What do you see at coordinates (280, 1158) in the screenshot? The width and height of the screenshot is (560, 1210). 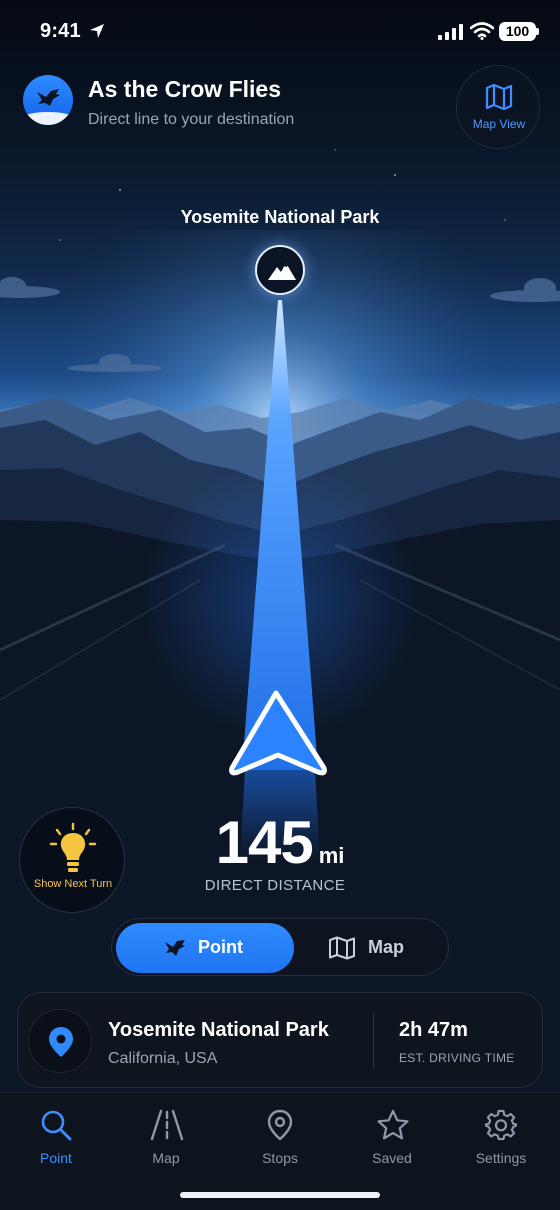 I see `tab-label: Stops` at bounding box center [280, 1158].